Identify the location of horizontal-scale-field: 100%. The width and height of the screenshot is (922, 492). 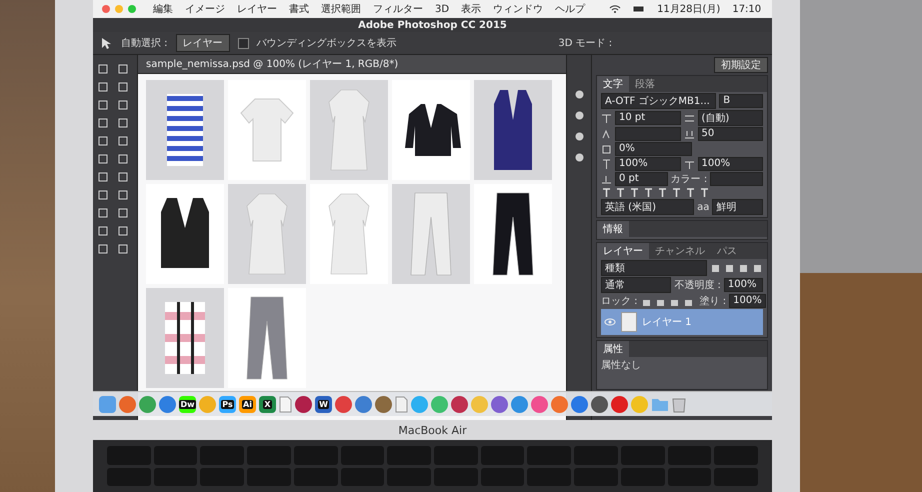
(730, 164).